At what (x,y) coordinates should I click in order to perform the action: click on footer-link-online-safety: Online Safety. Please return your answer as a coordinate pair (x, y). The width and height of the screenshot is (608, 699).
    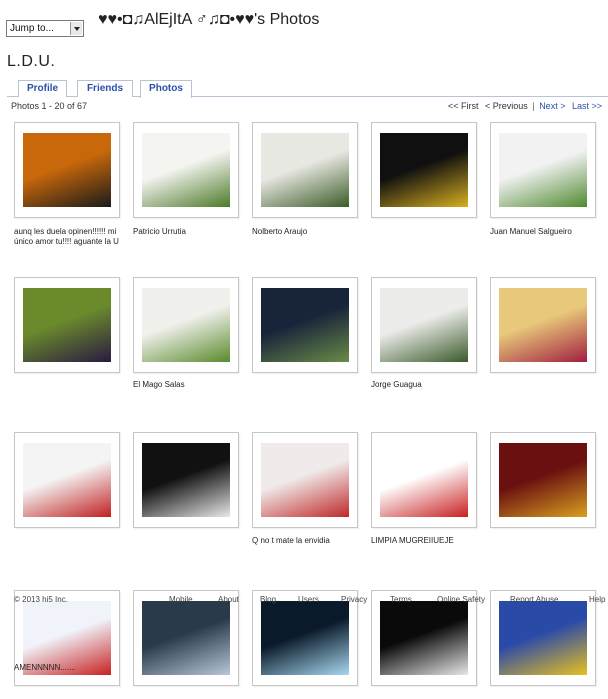
    Looking at the image, I should click on (461, 599).